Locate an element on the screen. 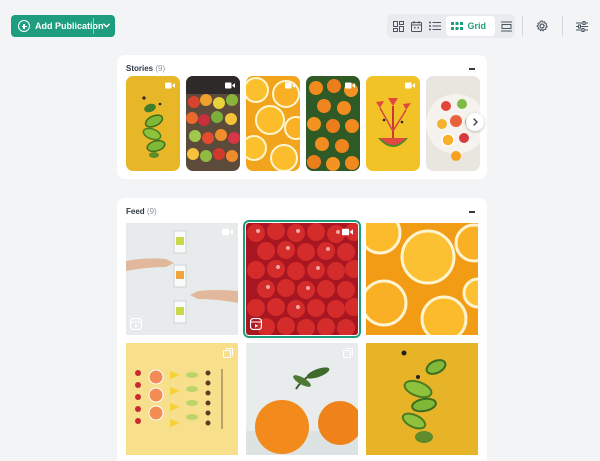 Image resolution: width=600 pixels, height=461 pixels. tab-grid: Grid is located at coordinates (471, 26).